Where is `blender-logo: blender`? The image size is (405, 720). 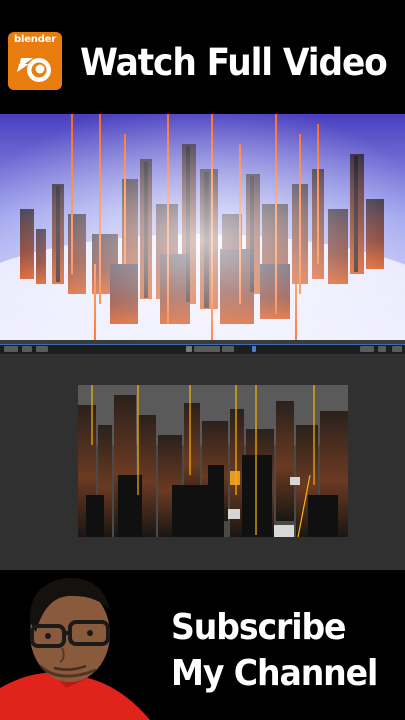
blender-logo: blender is located at coordinates (35, 61).